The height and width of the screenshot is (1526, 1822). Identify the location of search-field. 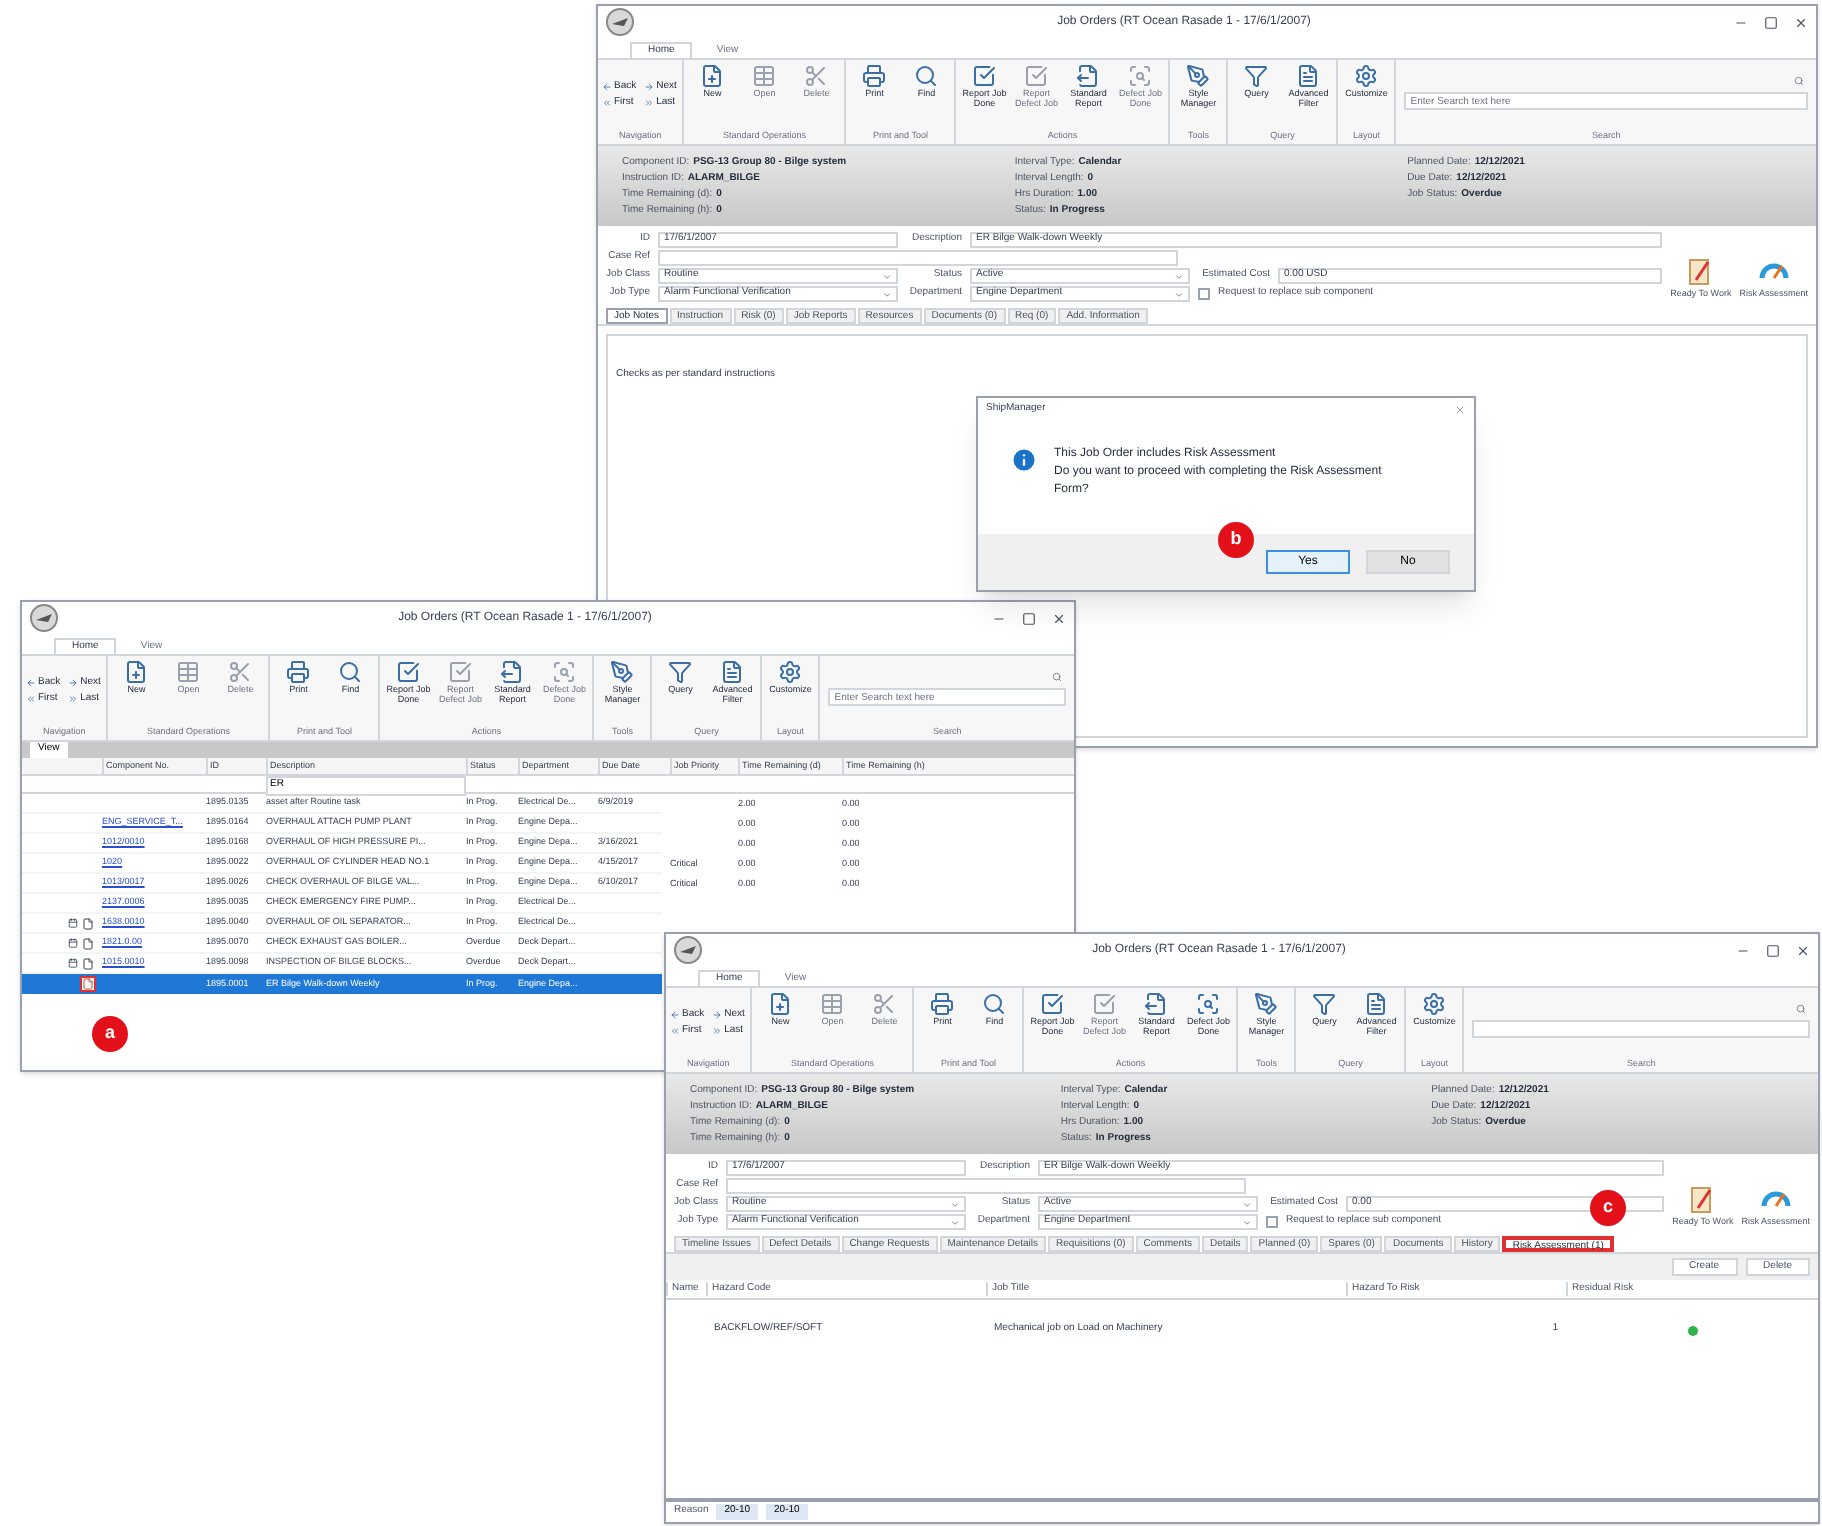
(1641, 1029).